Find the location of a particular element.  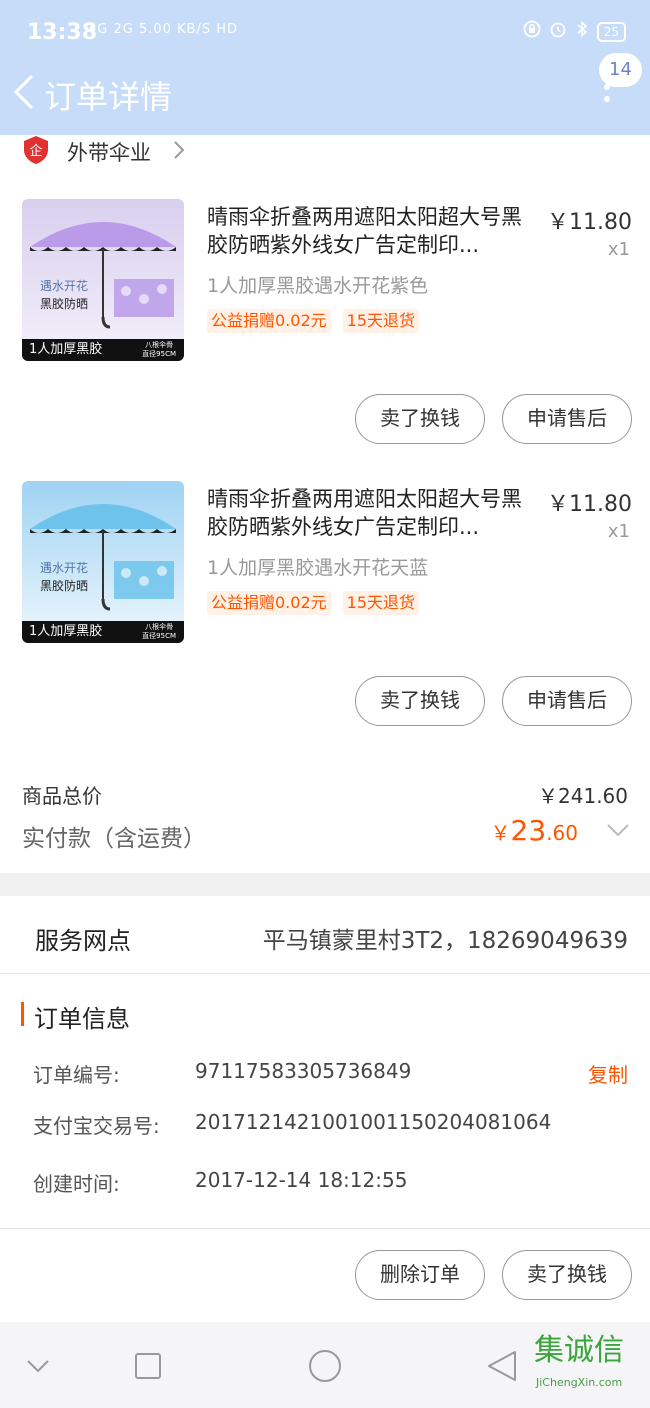

copy-order-number-button: 复制 is located at coordinates (608, 1073).